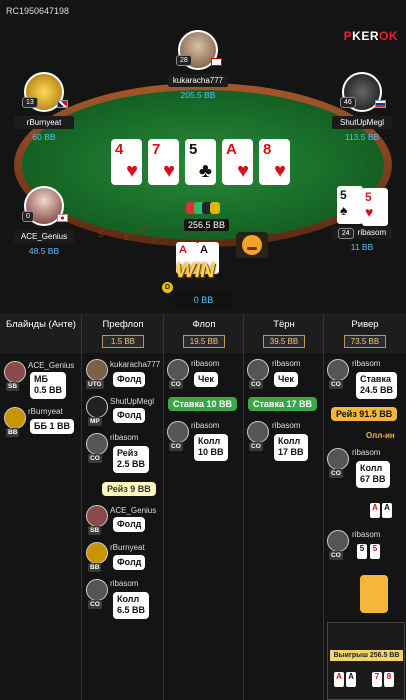  I want to click on col-header-blinds: Блайнды (Анте), so click(41, 324).